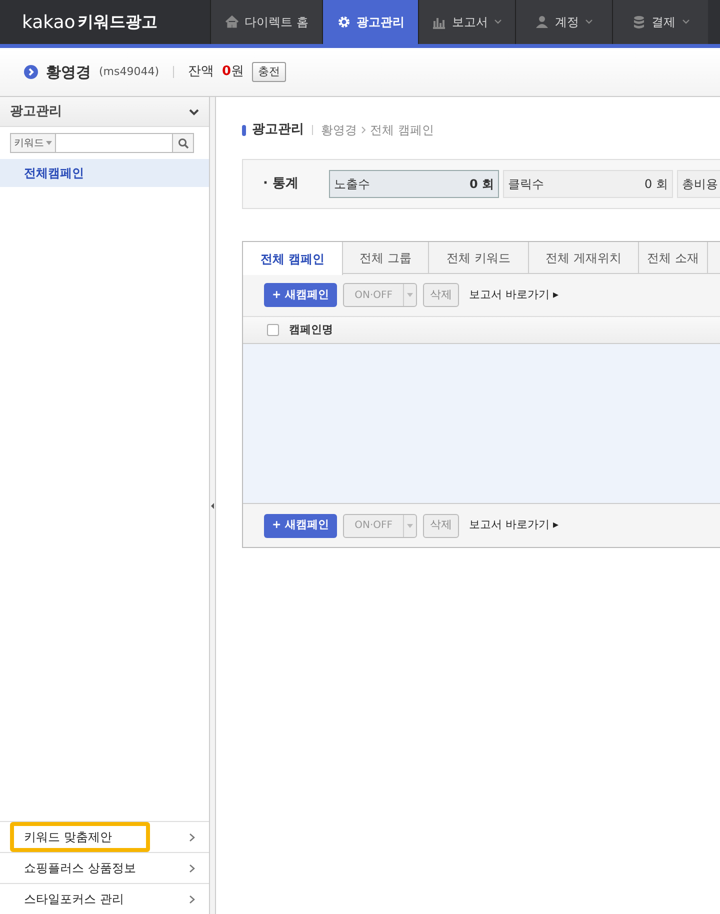  I want to click on tab: 전체 캠페인, so click(293, 258).